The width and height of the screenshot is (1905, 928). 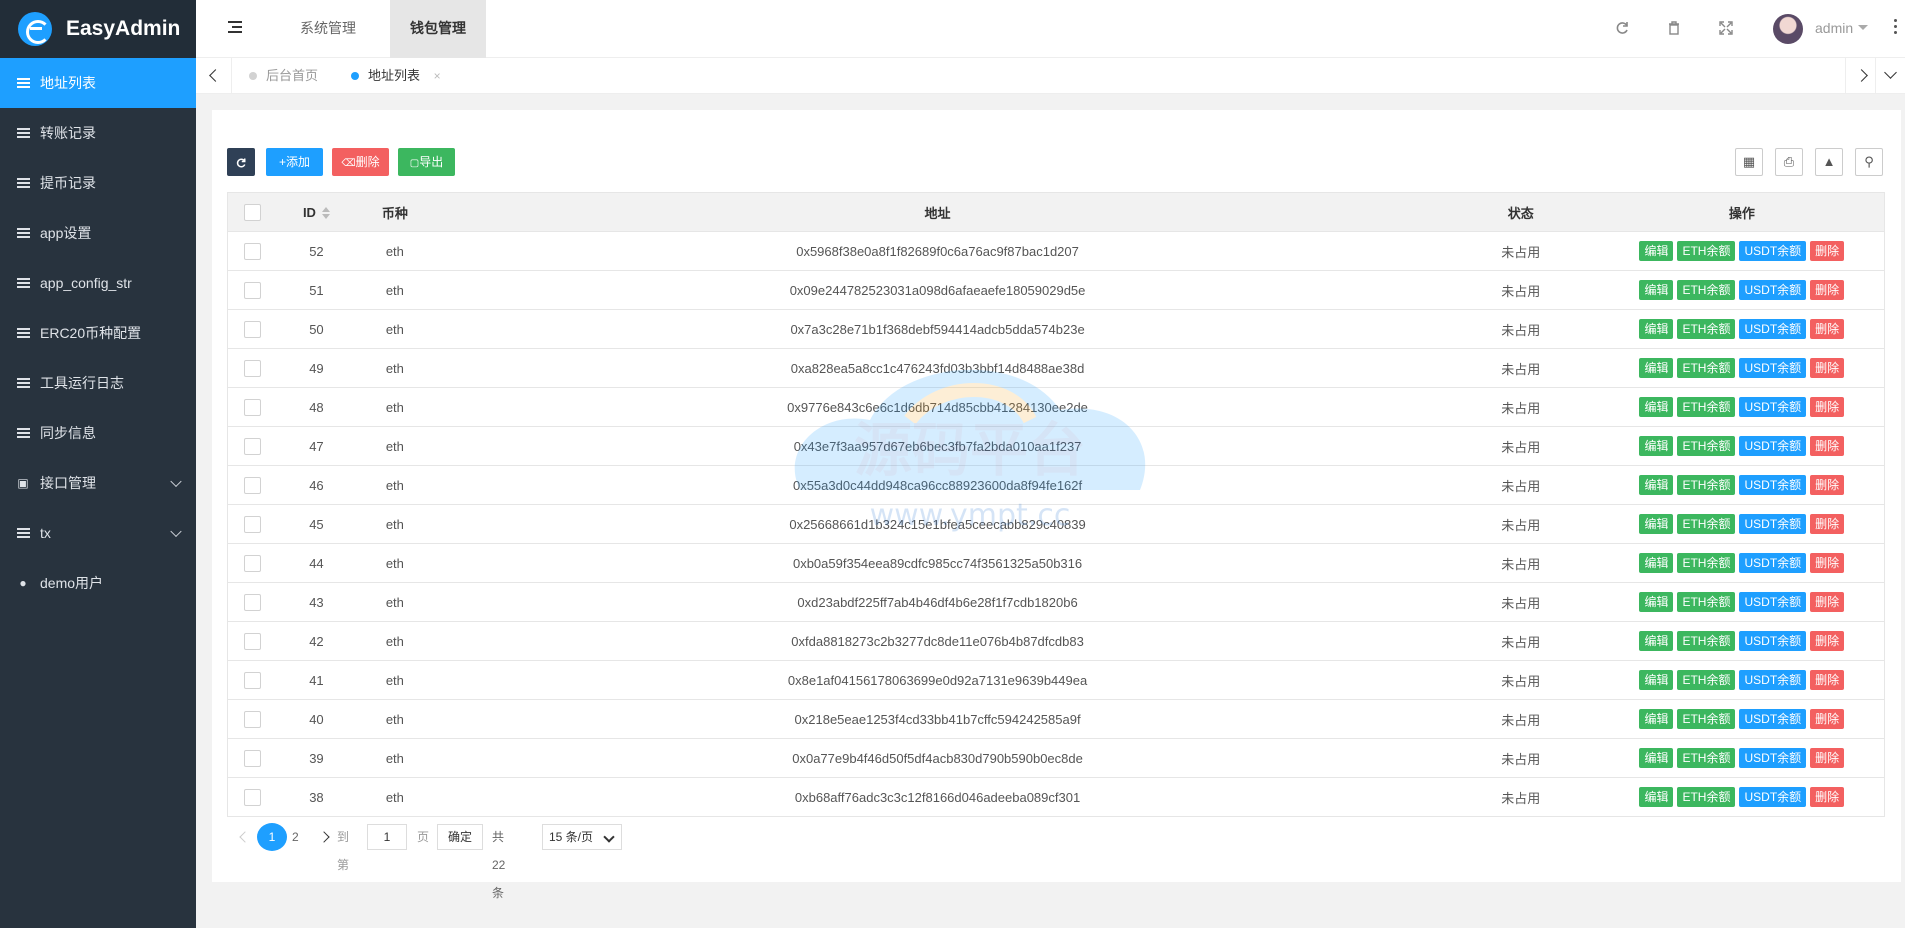 What do you see at coordinates (294, 162) in the screenshot?
I see `add-button: +添加` at bounding box center [294, 162].